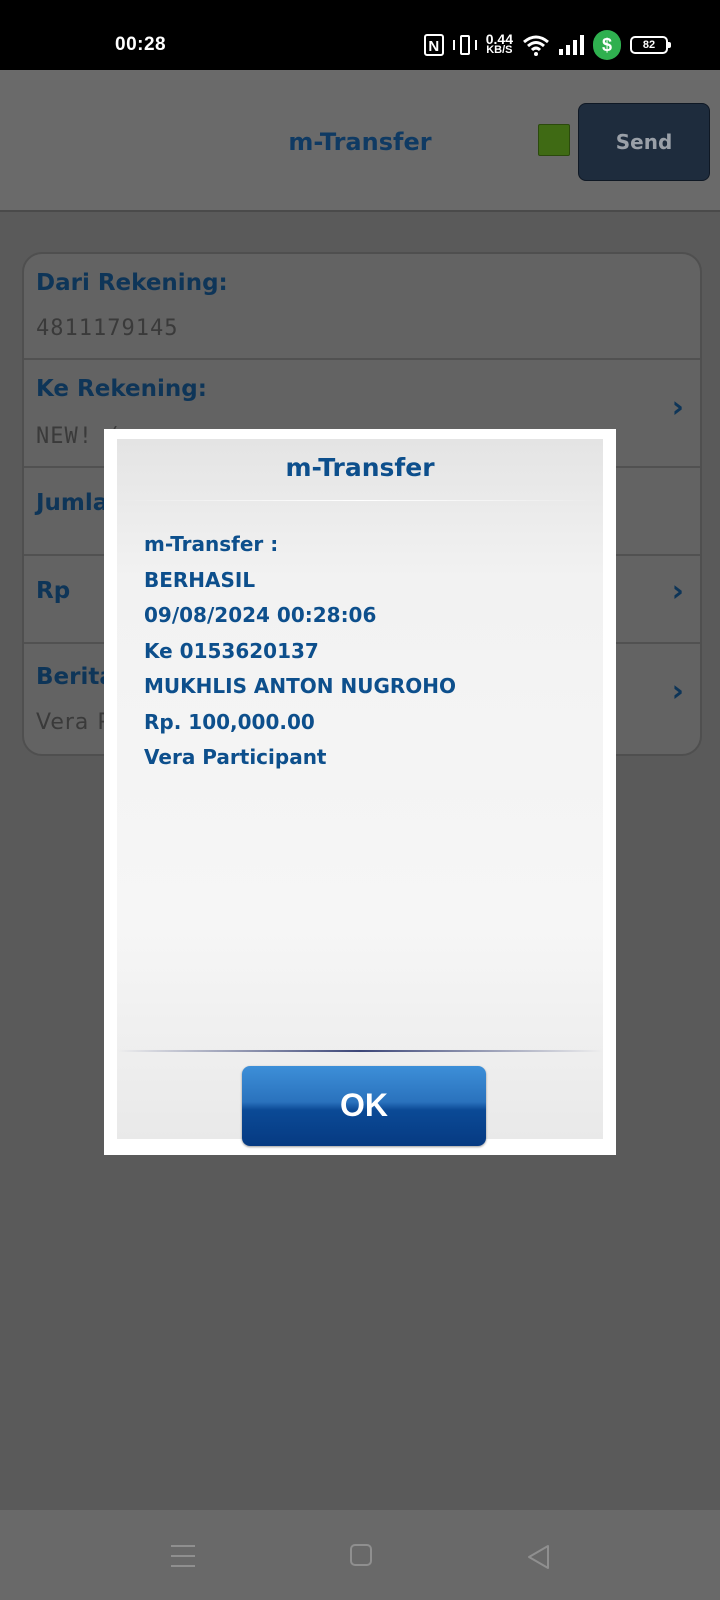  What do you see at coordinates (183, 1556) in the screenshot?
I see `menu-icon` at bounding box center [183, 1556].